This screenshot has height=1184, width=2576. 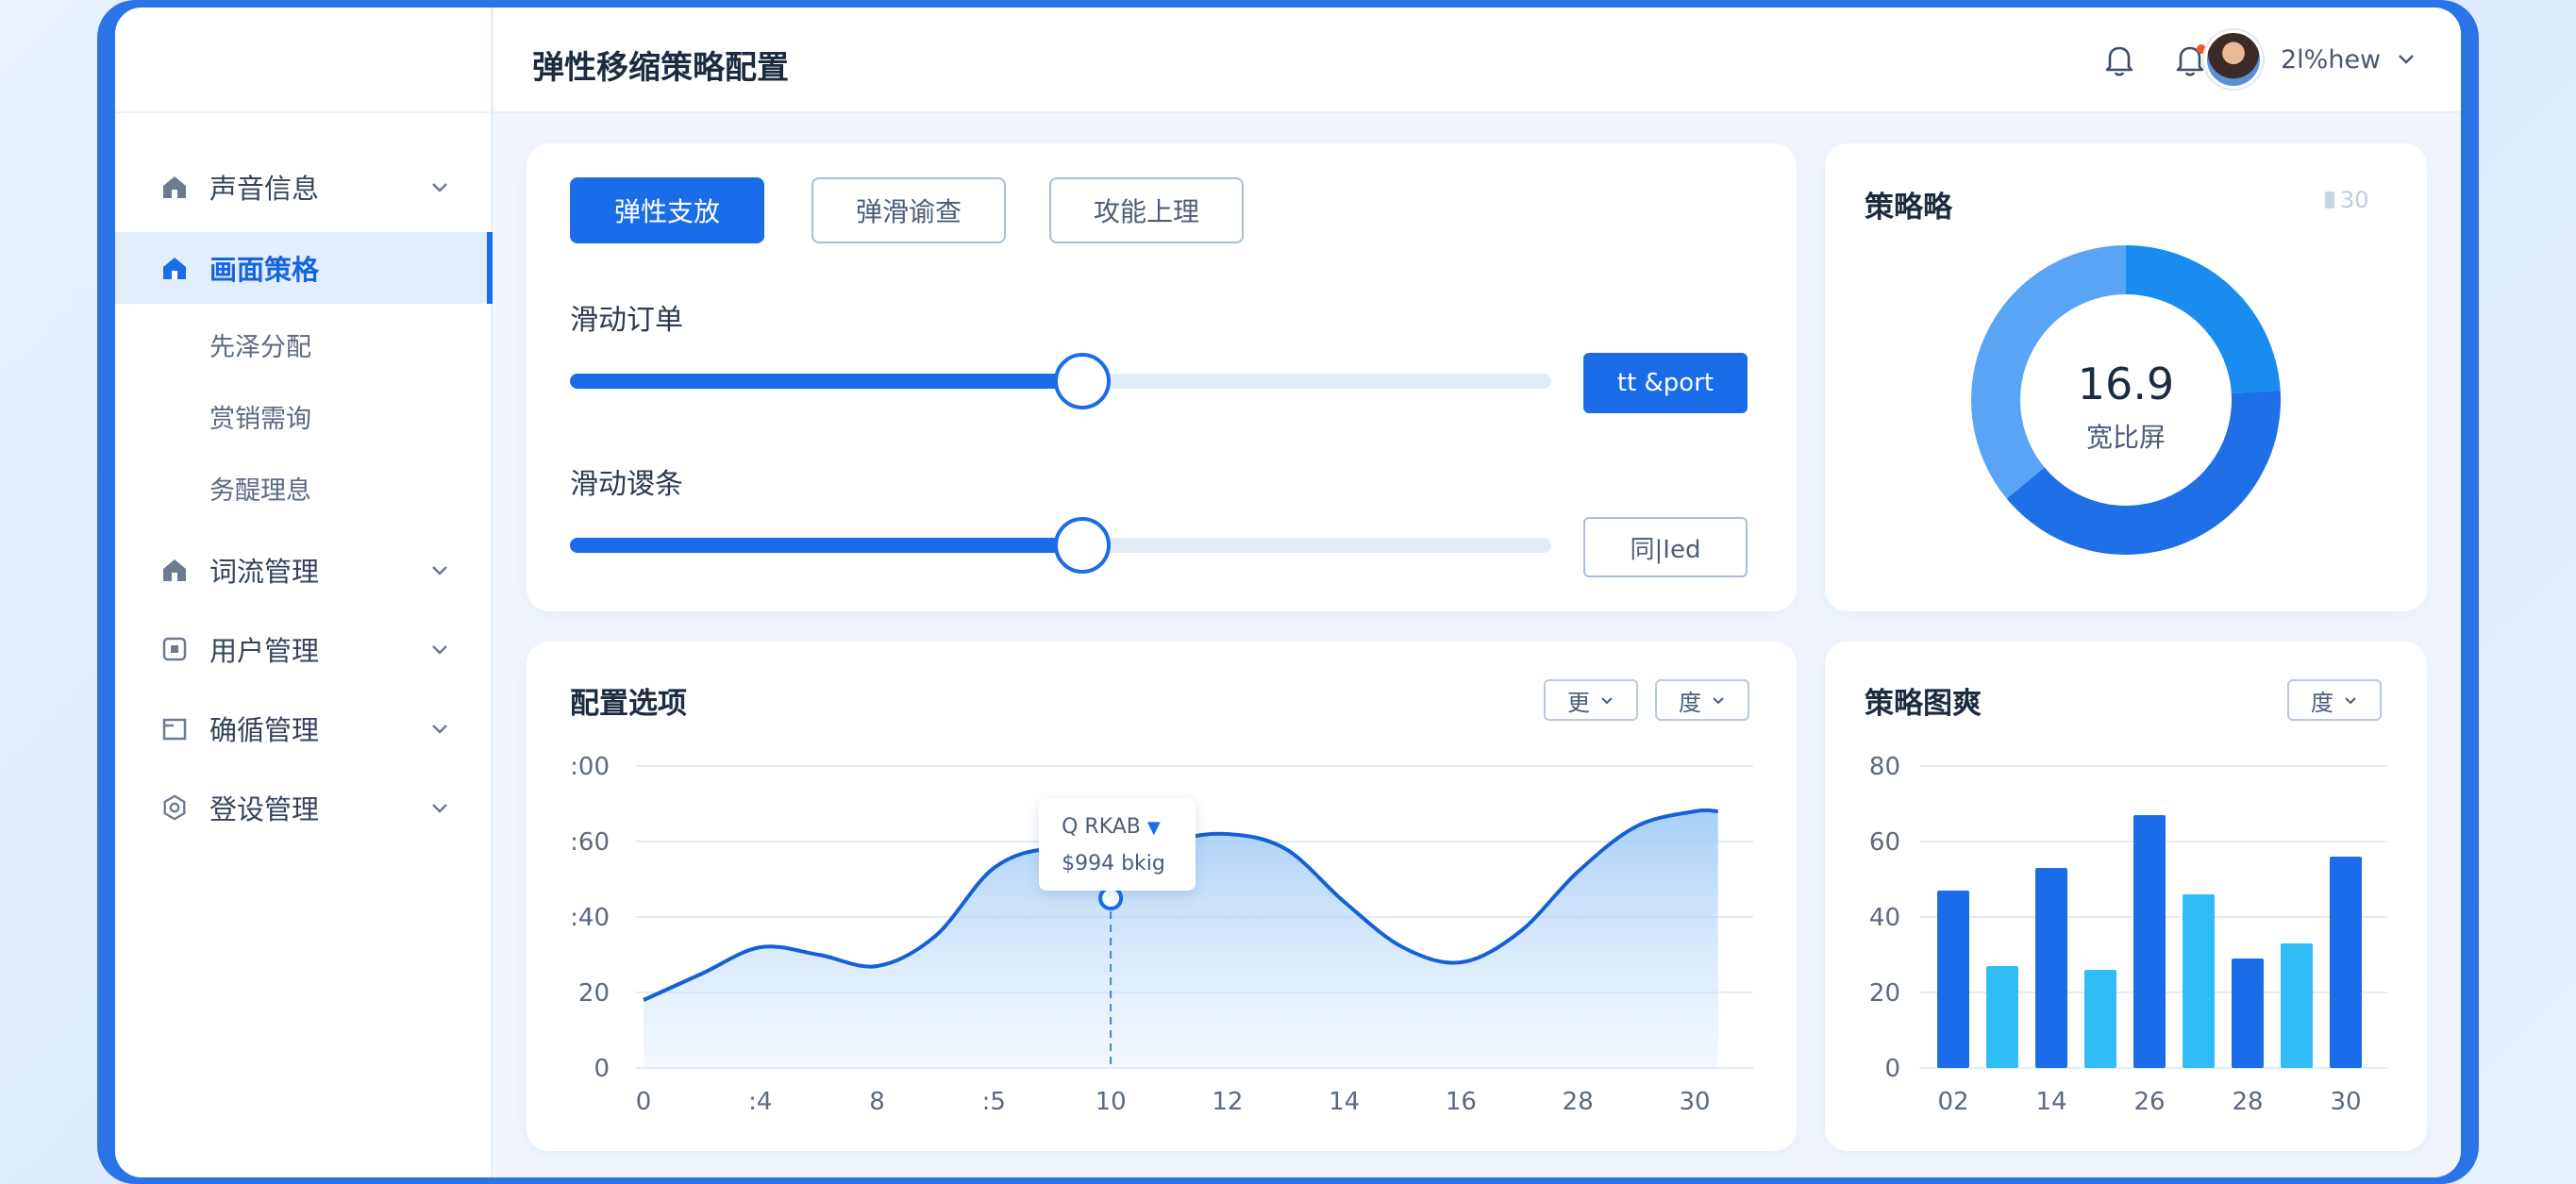 I want to click on sidebar-item-user-management: 用户管理, so click(x=304, y=649).